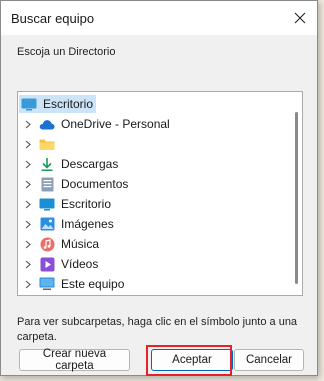 The height and width of the screenshot is (381, 324). What do you see at coordinates (153, 184) in the screenshot?
I see `tree-item-documentos: Documentos` at bounding box center [153, 184].